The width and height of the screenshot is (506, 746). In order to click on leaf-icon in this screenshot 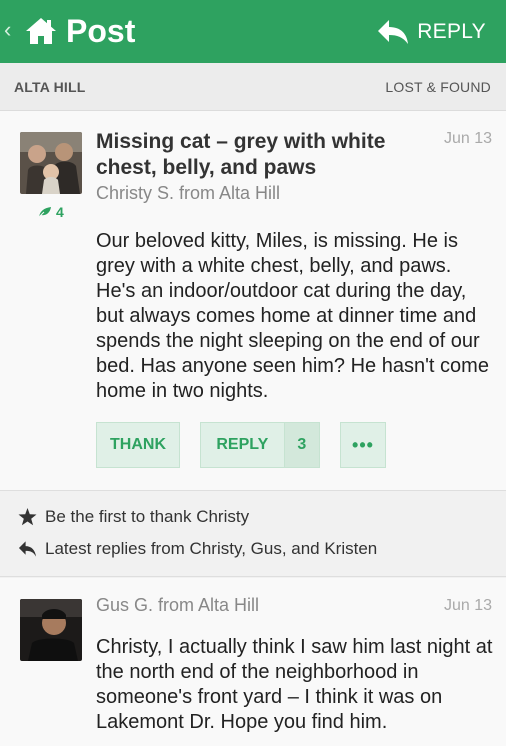, I will do `click(44, 212)`.